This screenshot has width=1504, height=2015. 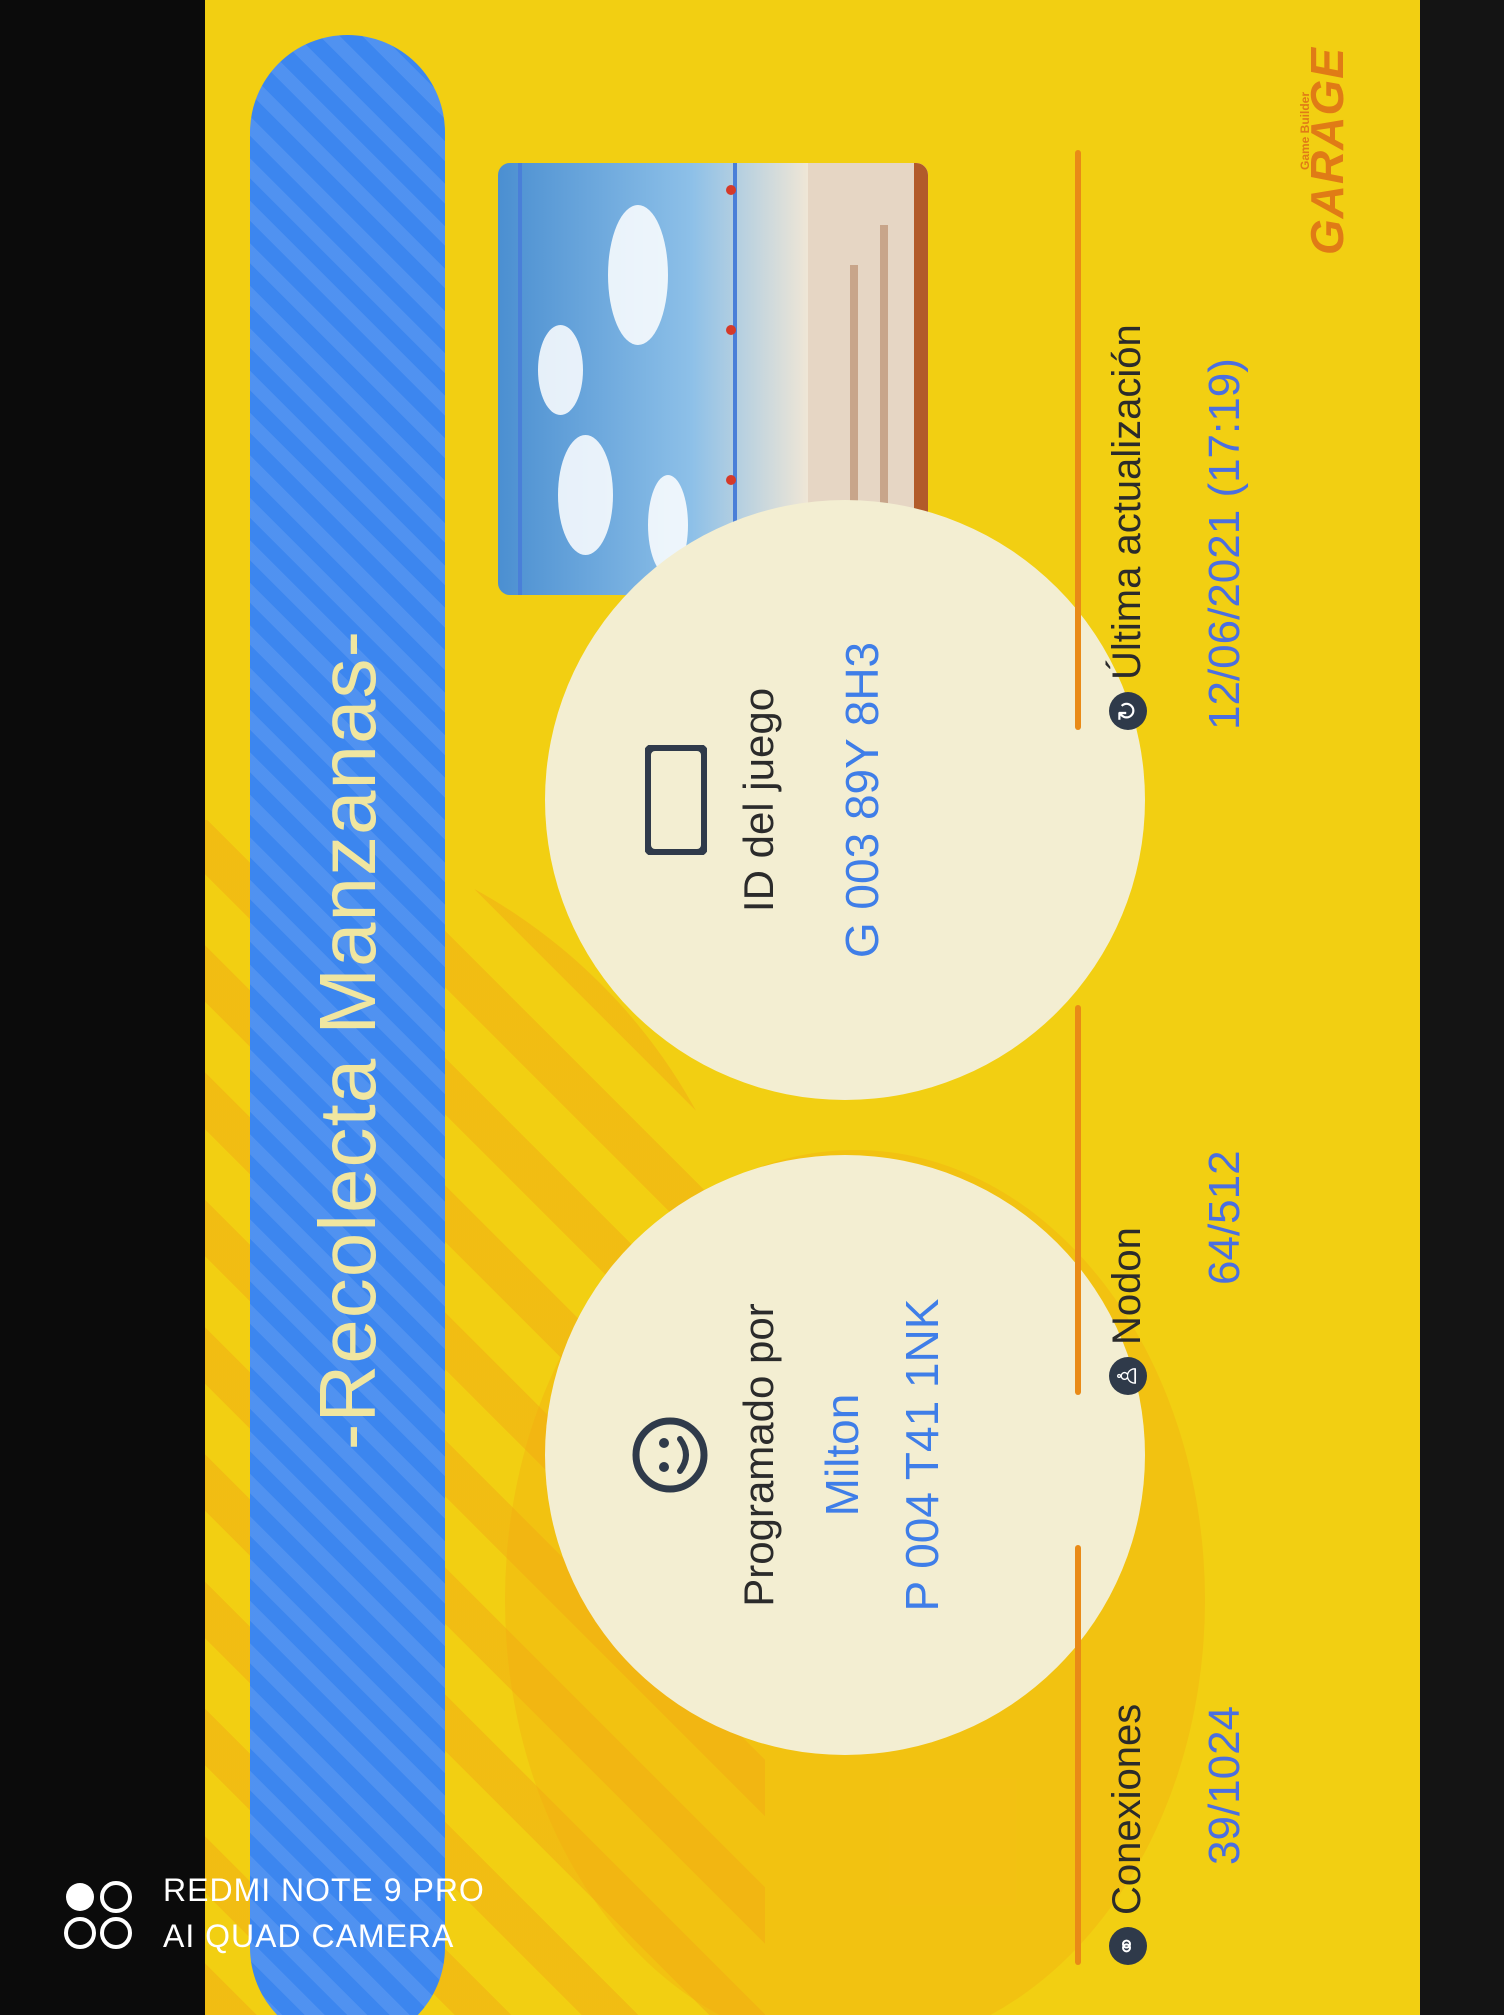 What do you see at coordinates (98, 1915) in the screenshot?
I see `camera-logo-icon` at bounding box center [98, 1915].